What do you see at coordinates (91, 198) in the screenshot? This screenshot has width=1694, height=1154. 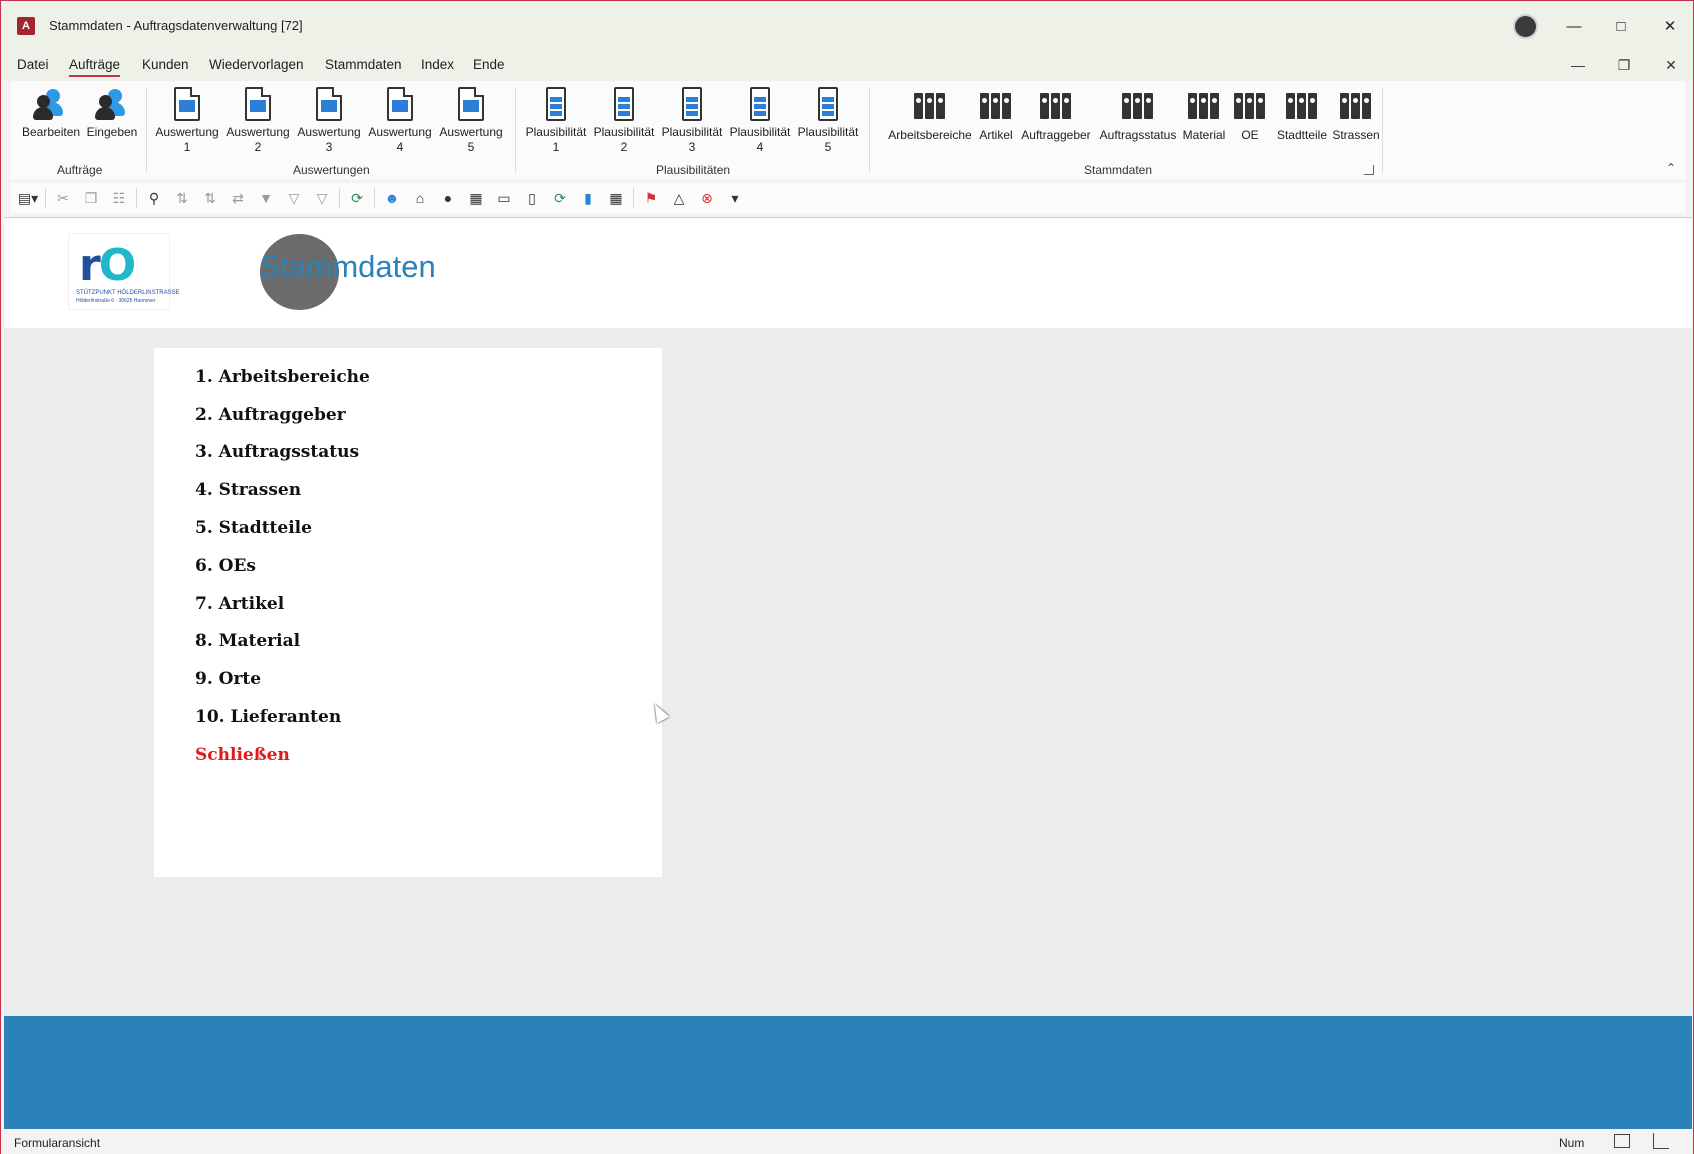 I see `copy-icon: ❐` at bounding box center [91, 198].